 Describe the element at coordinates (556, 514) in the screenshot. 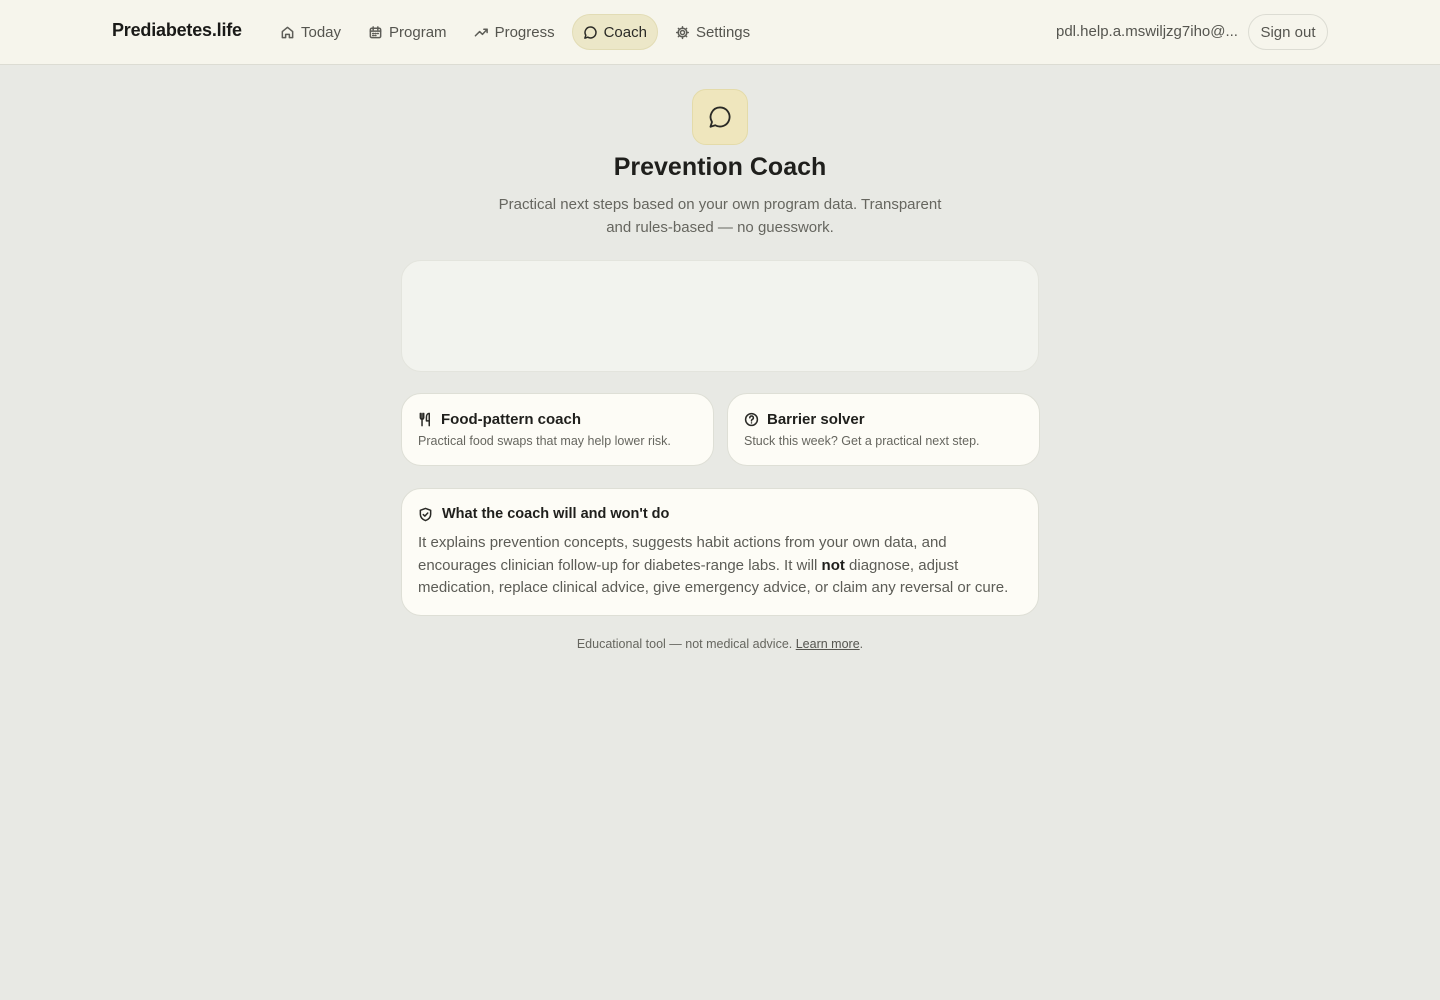

I see `coach-limits-title: What the coach will and won't do` at that location.